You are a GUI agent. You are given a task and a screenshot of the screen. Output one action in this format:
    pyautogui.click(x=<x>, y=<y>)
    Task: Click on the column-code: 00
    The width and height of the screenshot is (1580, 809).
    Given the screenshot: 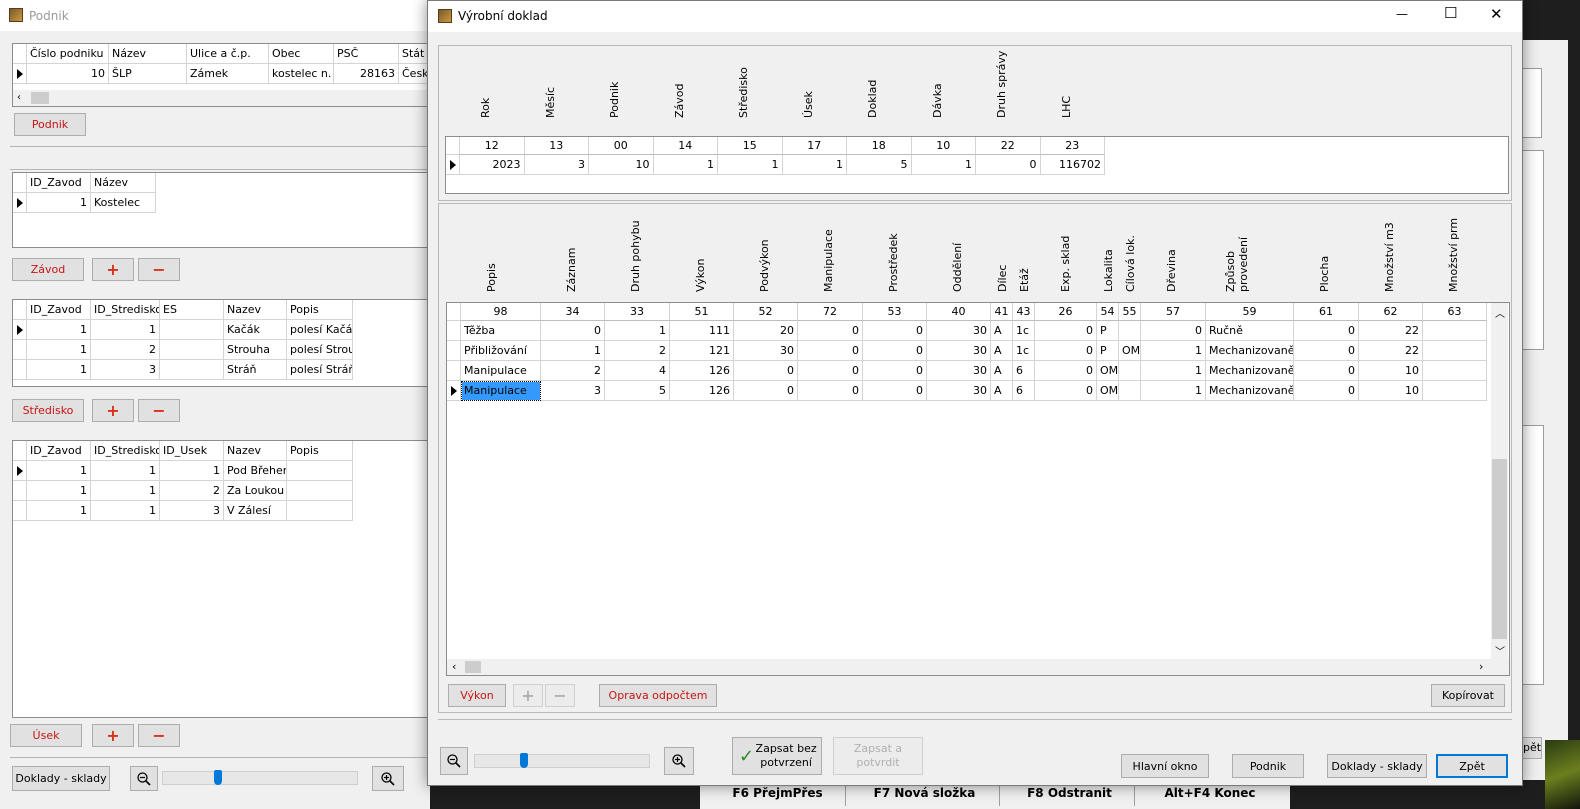 What is the action you would take?
    pyautogui.click(x=621, y=146)
    